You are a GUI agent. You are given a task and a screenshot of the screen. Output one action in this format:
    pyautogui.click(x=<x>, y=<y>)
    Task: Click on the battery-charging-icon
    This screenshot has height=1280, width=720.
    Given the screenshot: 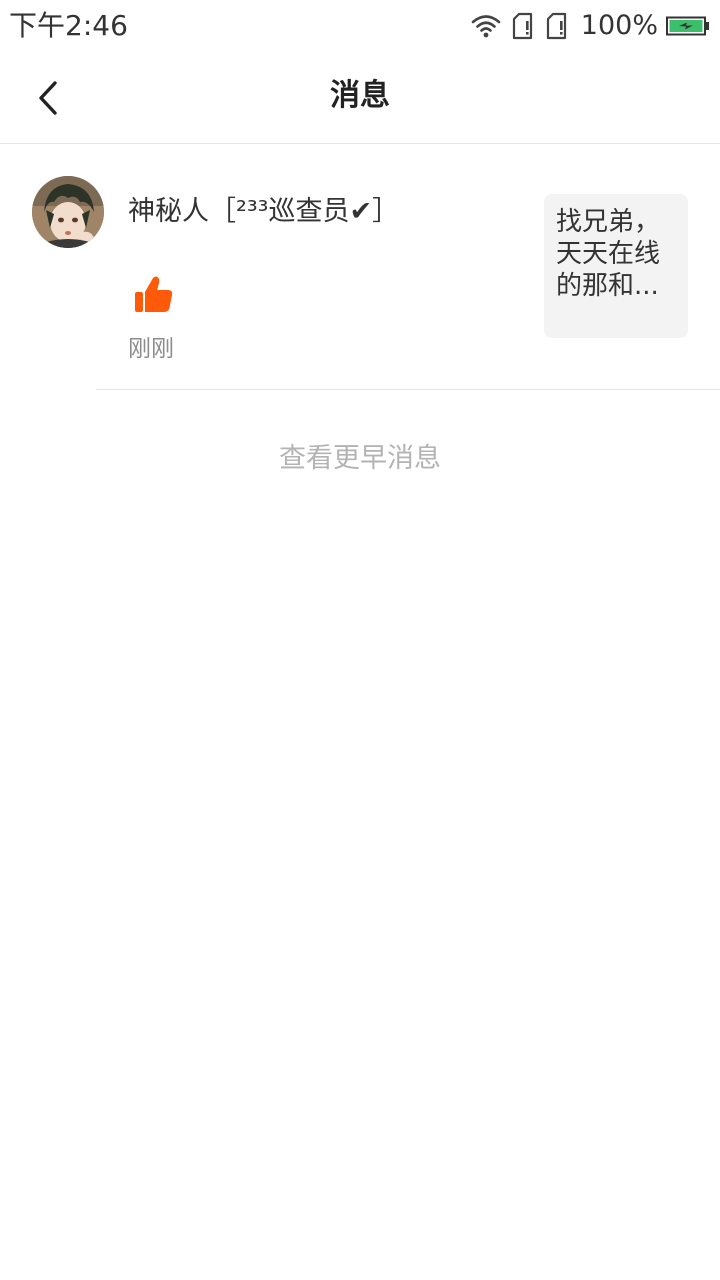 What is the action you would take?
    pyautogui.click(x=687, y=26)
    